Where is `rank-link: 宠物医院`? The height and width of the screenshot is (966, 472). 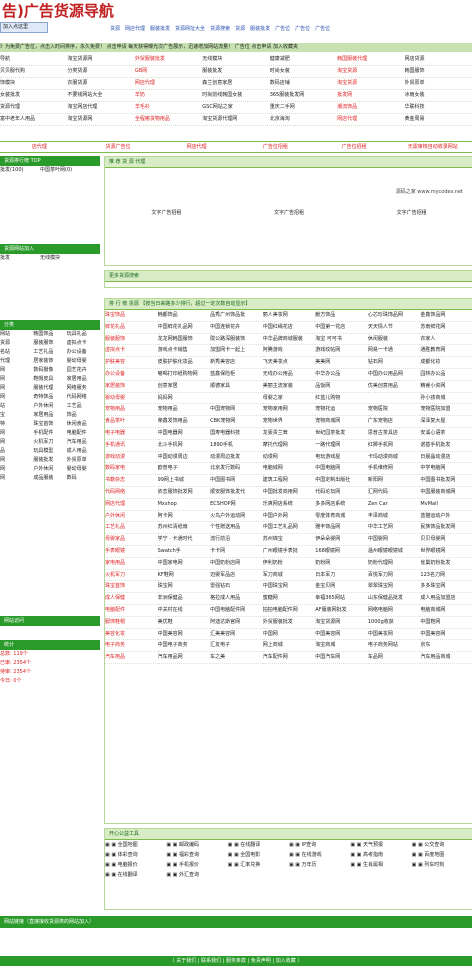 rank-link: 宠物医院 is located at coordinates (394, 410).